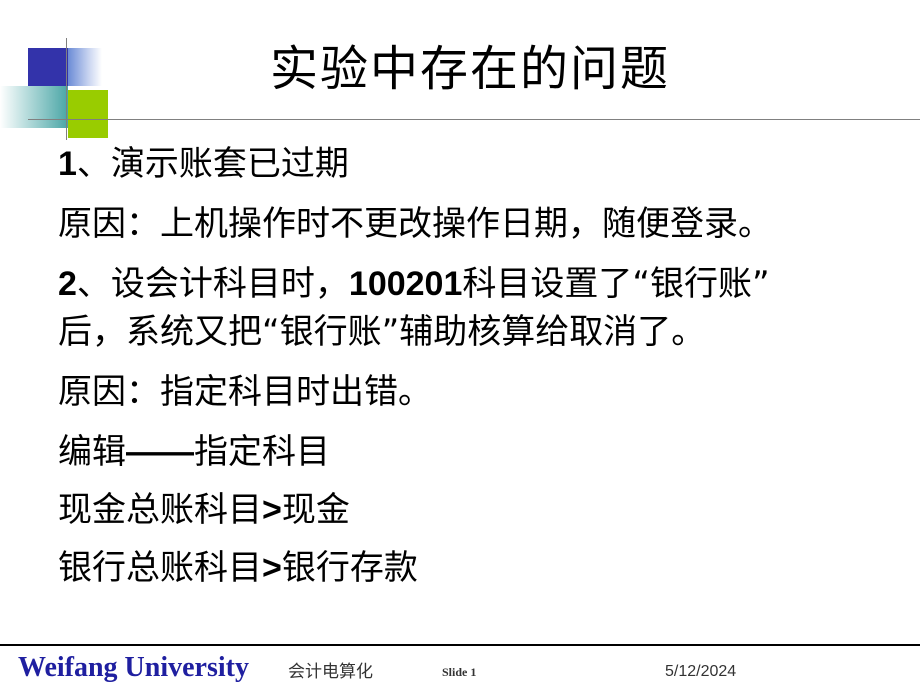 This screenshot has height=690, width=920. Describe the element at coordinates (459, 672) in the screenshot. I see `footer-slide-number: Slide 1` at that location.